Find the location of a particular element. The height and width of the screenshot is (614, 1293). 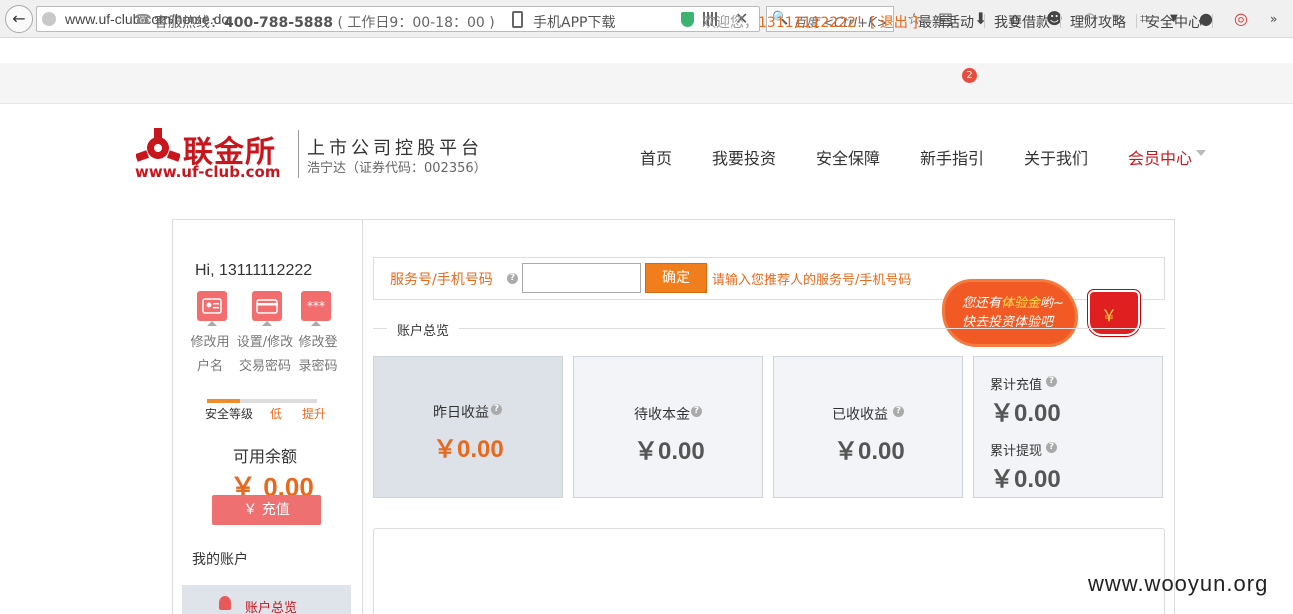

logout-link: [ 退出 ] is located at coordinates (894, 23).